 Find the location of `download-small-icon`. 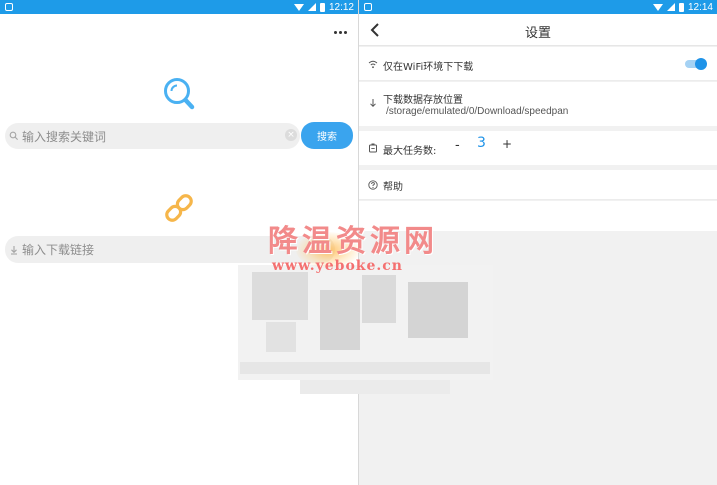

download-small-icon is located at coordinates (14, 250).